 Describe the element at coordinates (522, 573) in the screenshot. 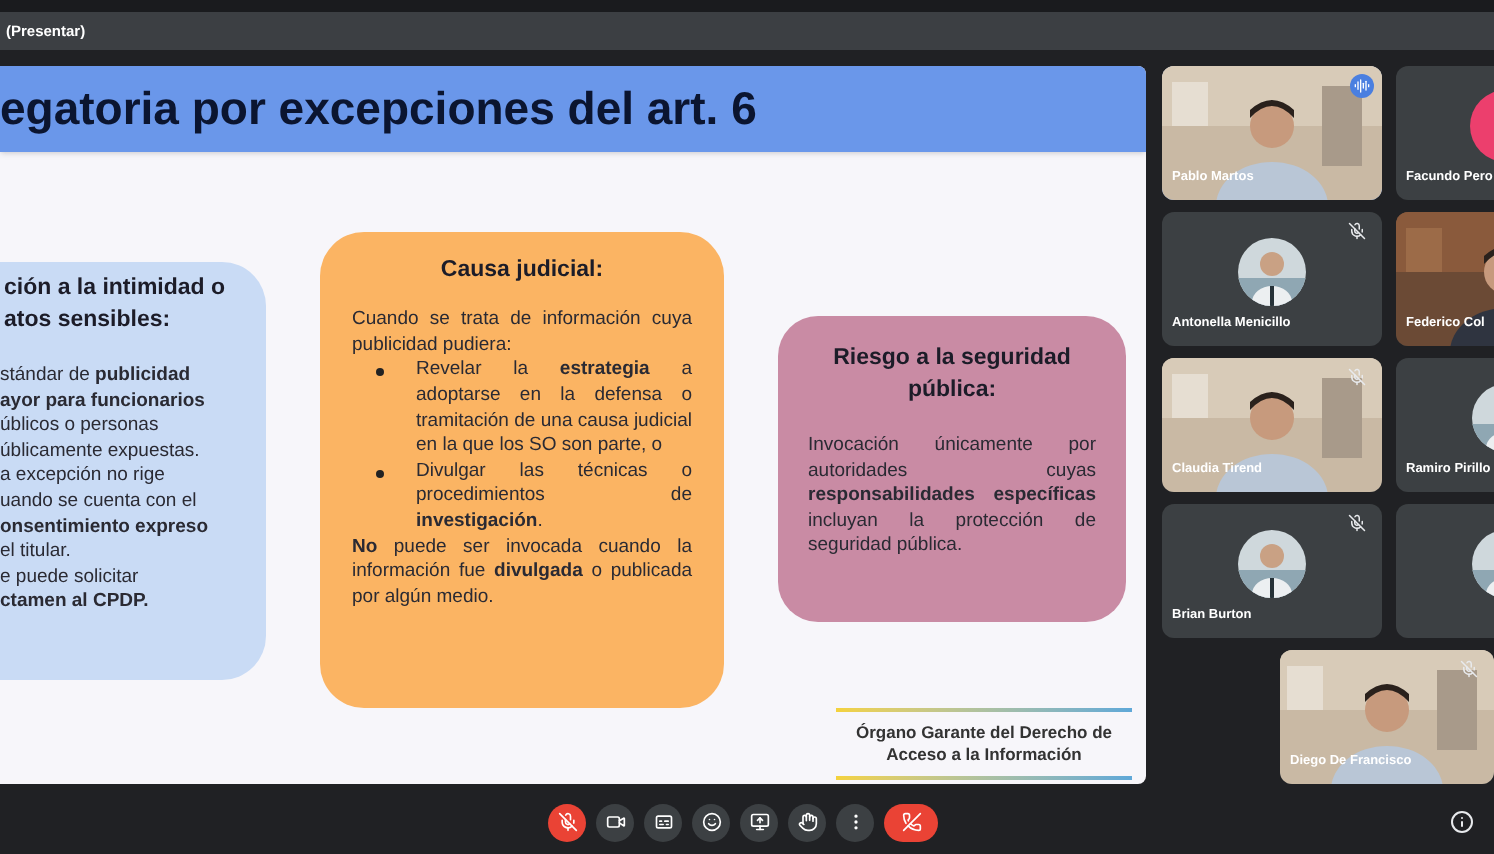

I see `card-text: No puede ser invocada cuando la información fue divulgada o publicada por algún medio.` at that location.